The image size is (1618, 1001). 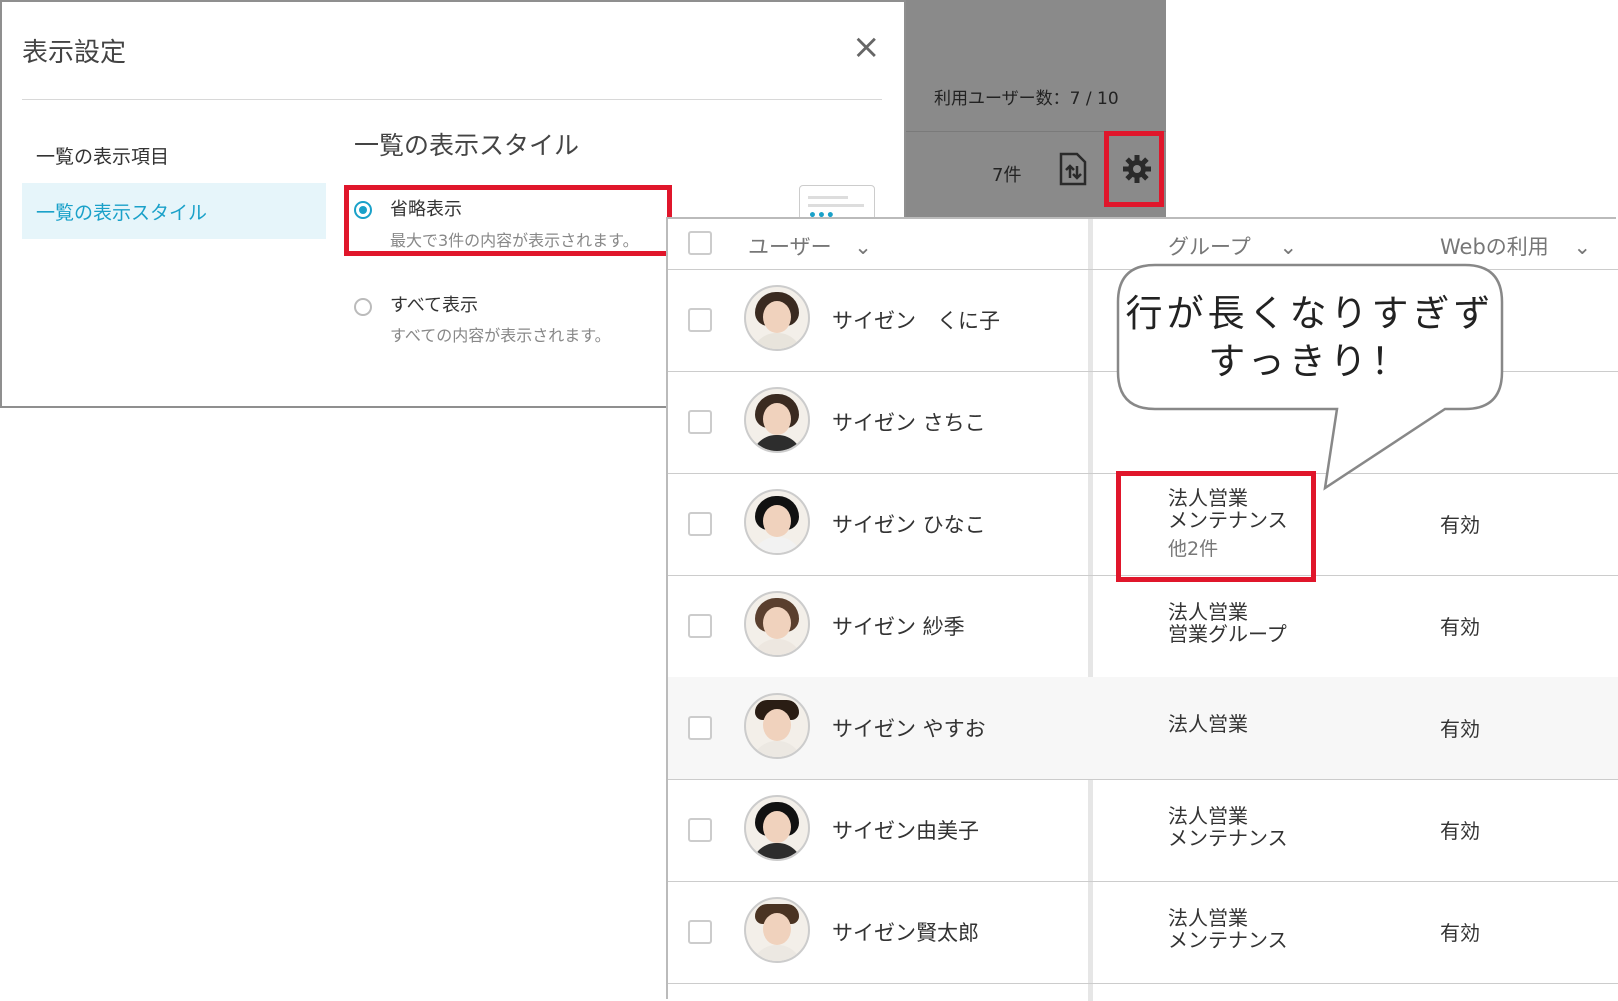 I want to click on user-name: サイゼン さちこ, so click(x=909, y=422).